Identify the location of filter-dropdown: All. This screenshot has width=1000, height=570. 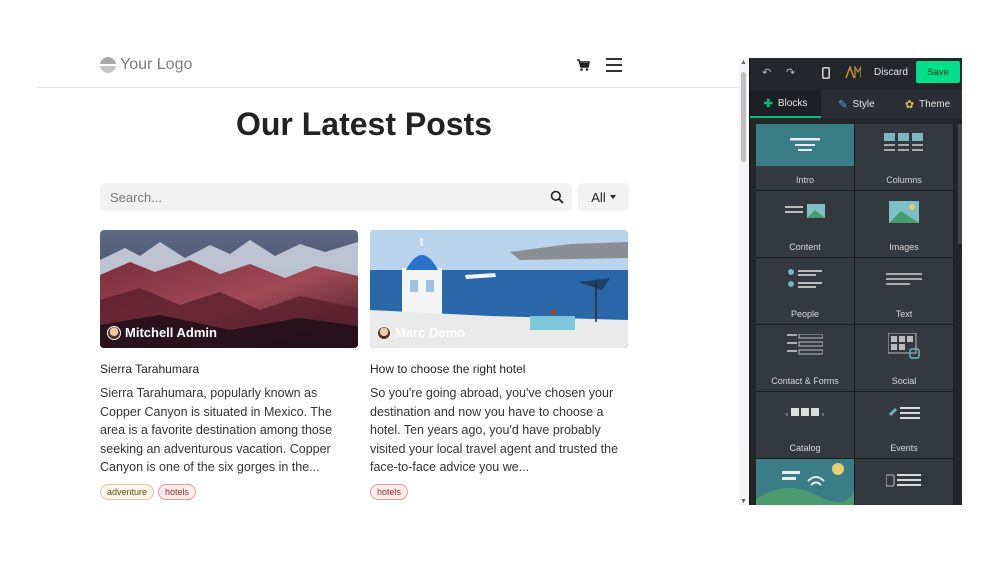
(603, 197).